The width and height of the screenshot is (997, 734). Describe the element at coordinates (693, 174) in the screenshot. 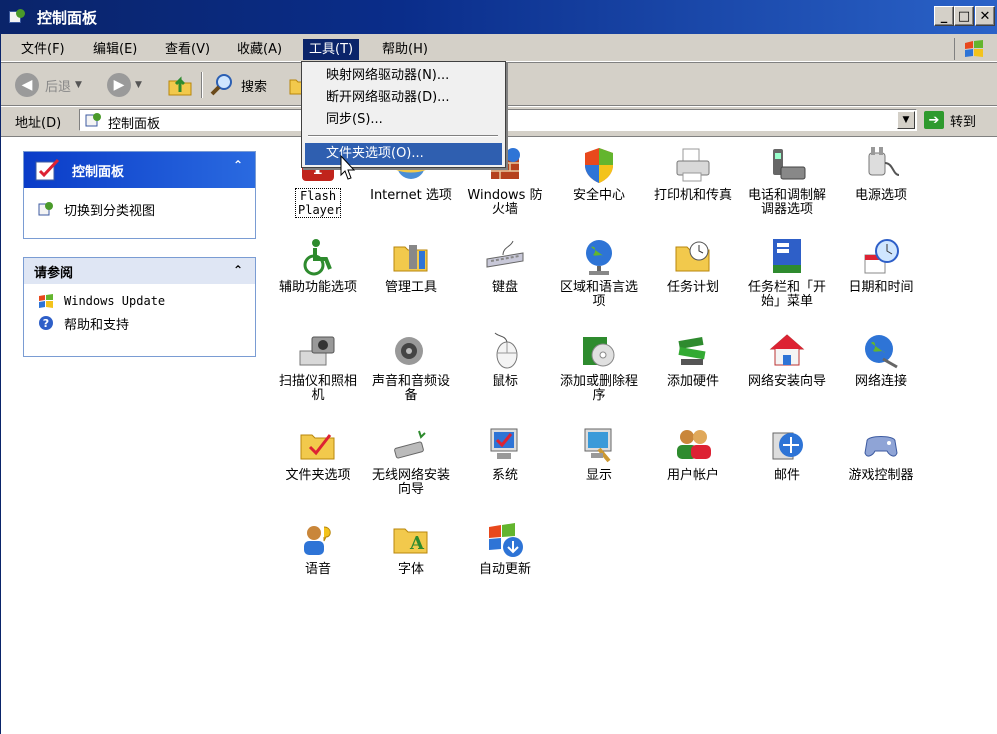

I see `printers-faxes-item: 打印机和传真` at that location.